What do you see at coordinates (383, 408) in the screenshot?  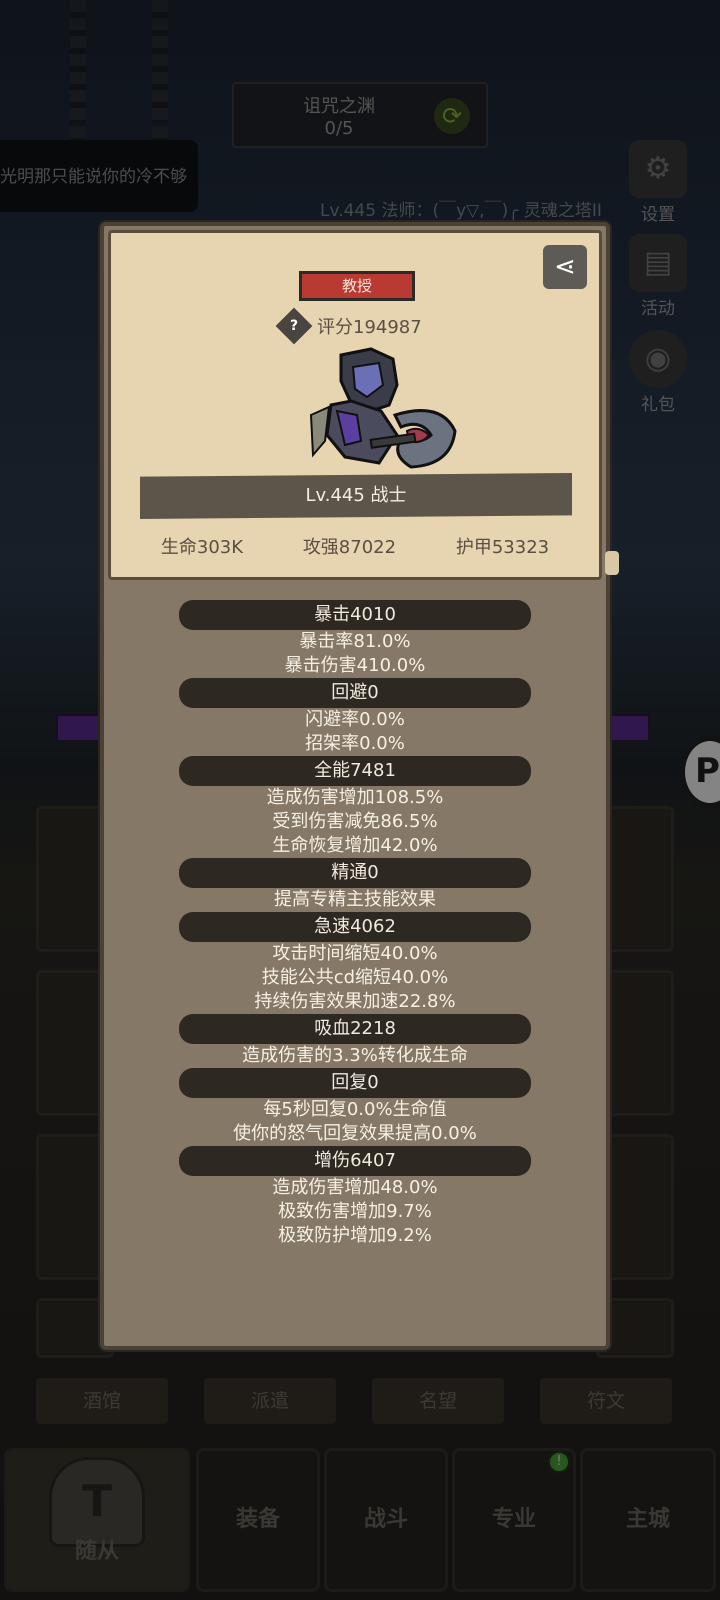 I see `hero-portrait` at bounding box center [383, 408].